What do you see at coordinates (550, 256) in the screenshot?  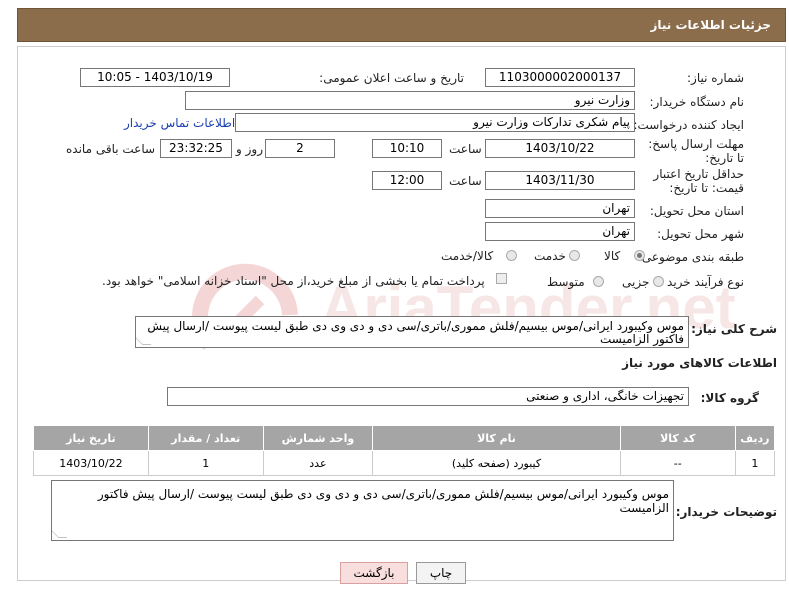 I see `category-option-service: خدمت` at bounding box center [550, 256].